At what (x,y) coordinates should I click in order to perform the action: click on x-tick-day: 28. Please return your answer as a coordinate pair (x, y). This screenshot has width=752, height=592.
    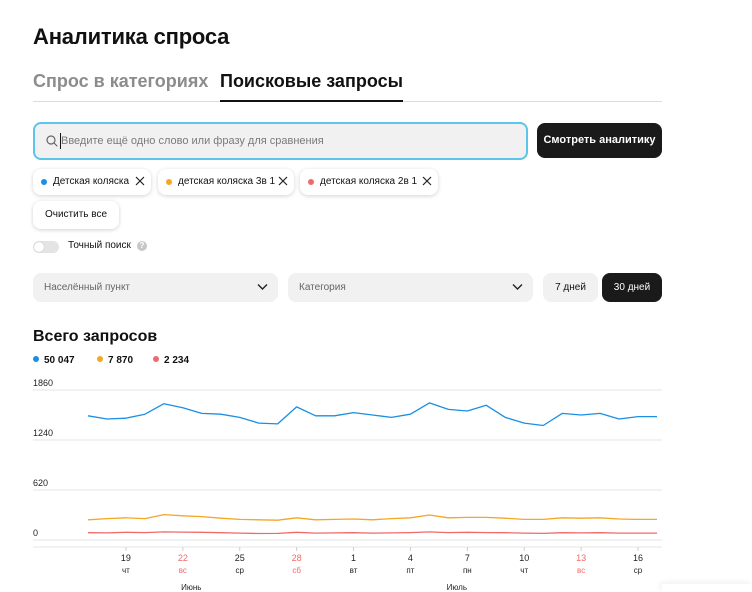
    Looking at the image, I should click on (297, 558).